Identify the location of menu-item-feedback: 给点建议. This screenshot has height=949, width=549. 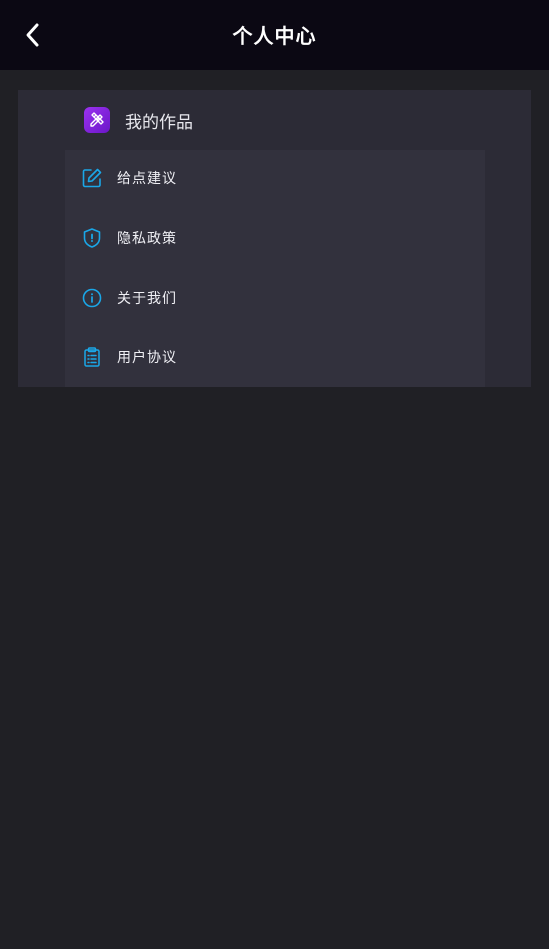
(275, 178).